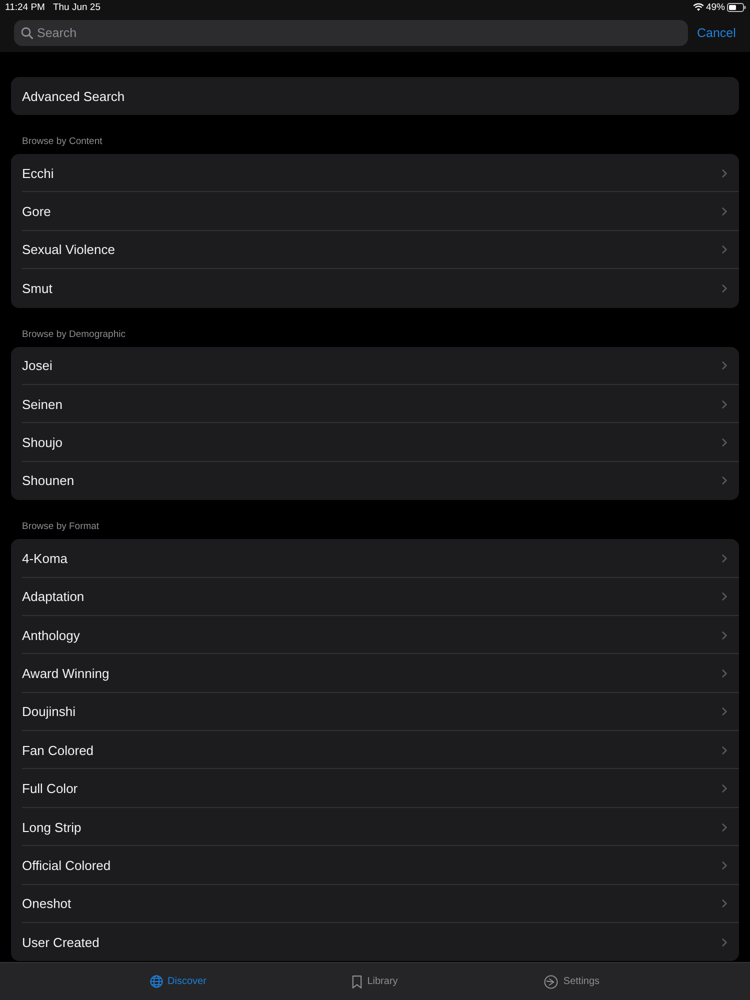  Describe the element at coordinates (375, 827) in the screenshot. I see `list-row: Long Strip` at that location.